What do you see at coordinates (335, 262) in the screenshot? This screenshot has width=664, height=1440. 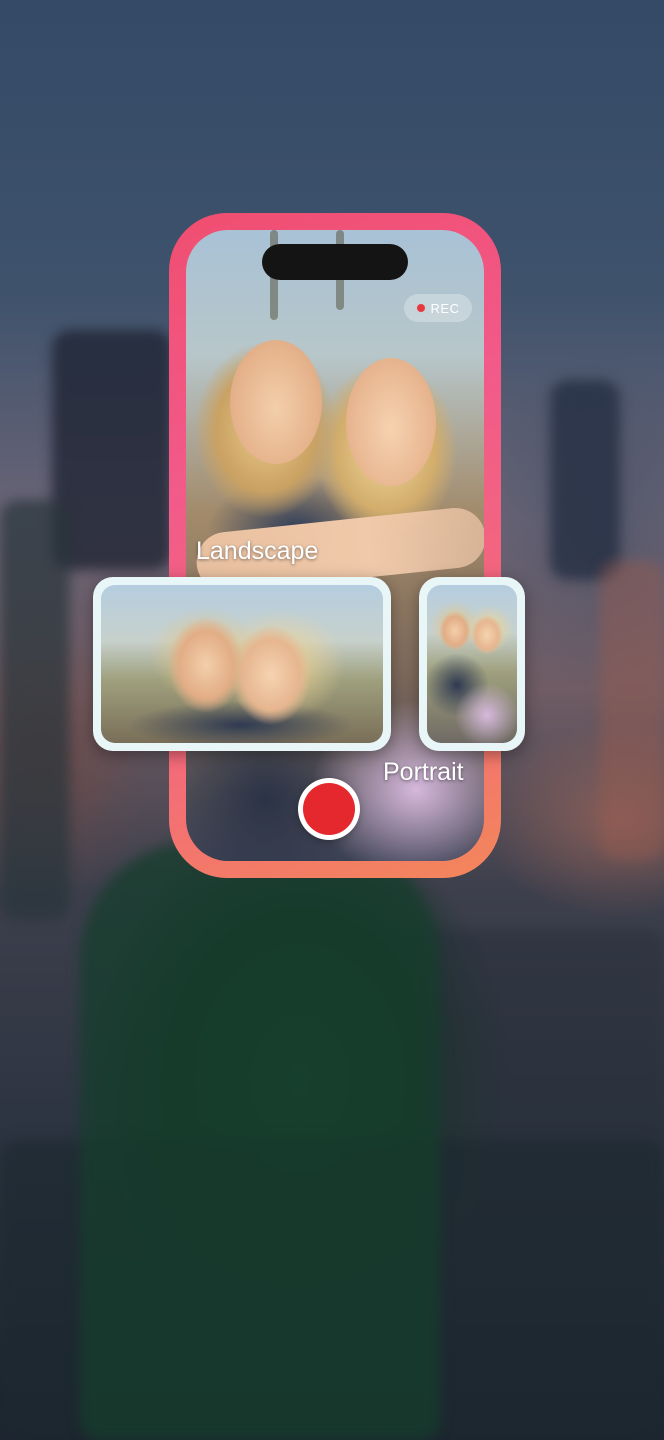 I see `dynamic-island` at bounding box center [335, 262].